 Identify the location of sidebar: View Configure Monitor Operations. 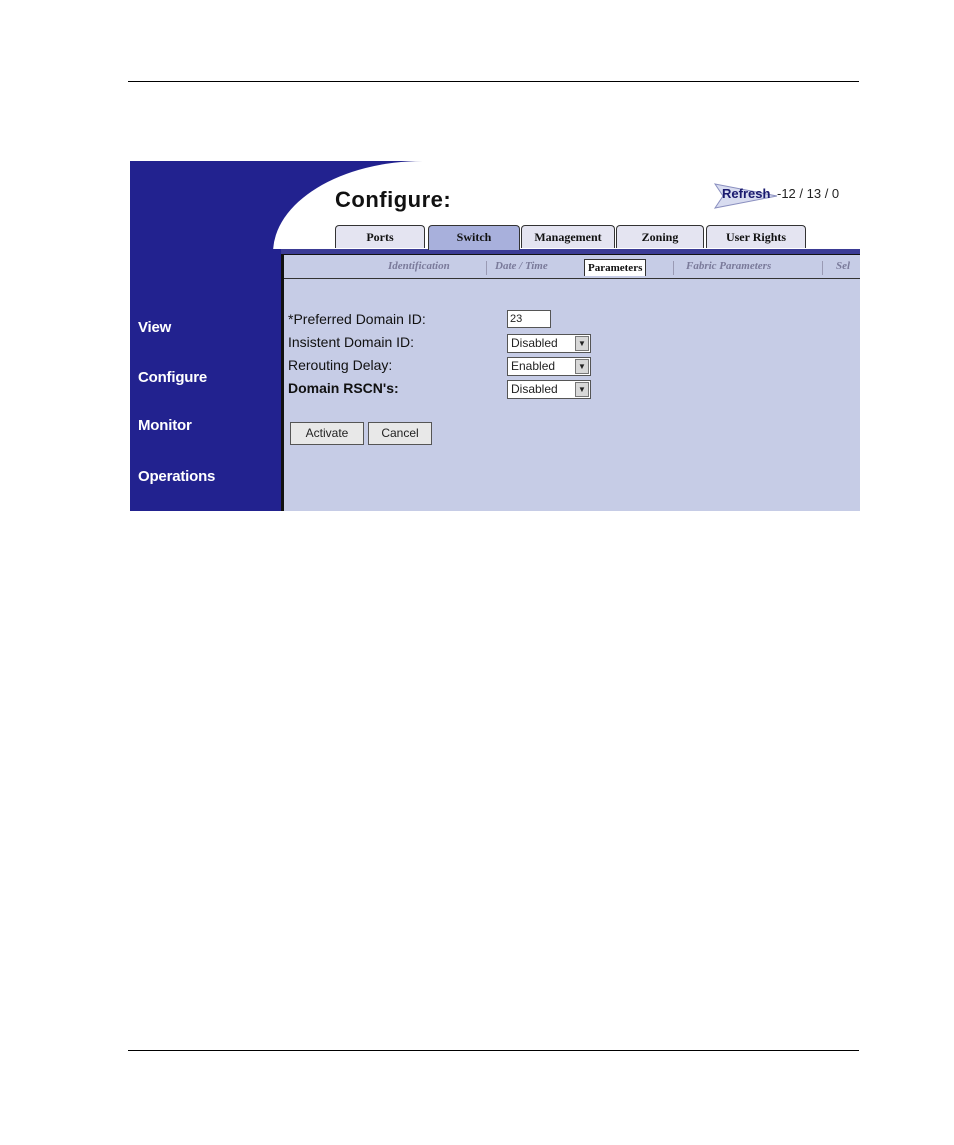
(197, 336).